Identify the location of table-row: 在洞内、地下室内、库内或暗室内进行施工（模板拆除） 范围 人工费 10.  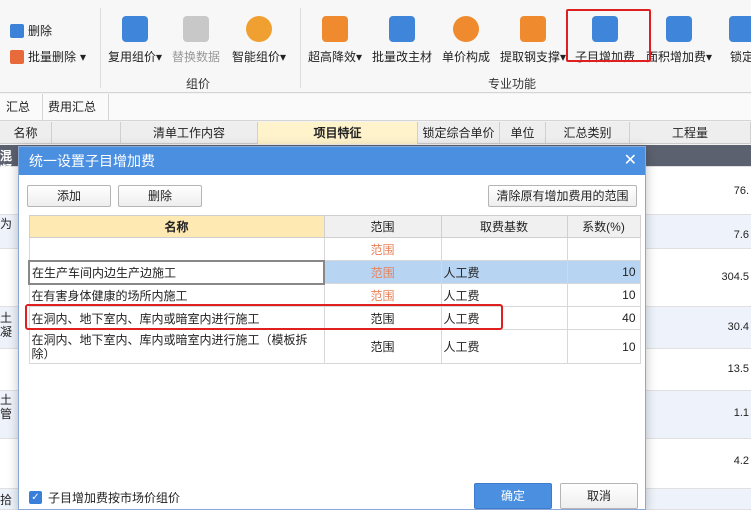
(334, 346).